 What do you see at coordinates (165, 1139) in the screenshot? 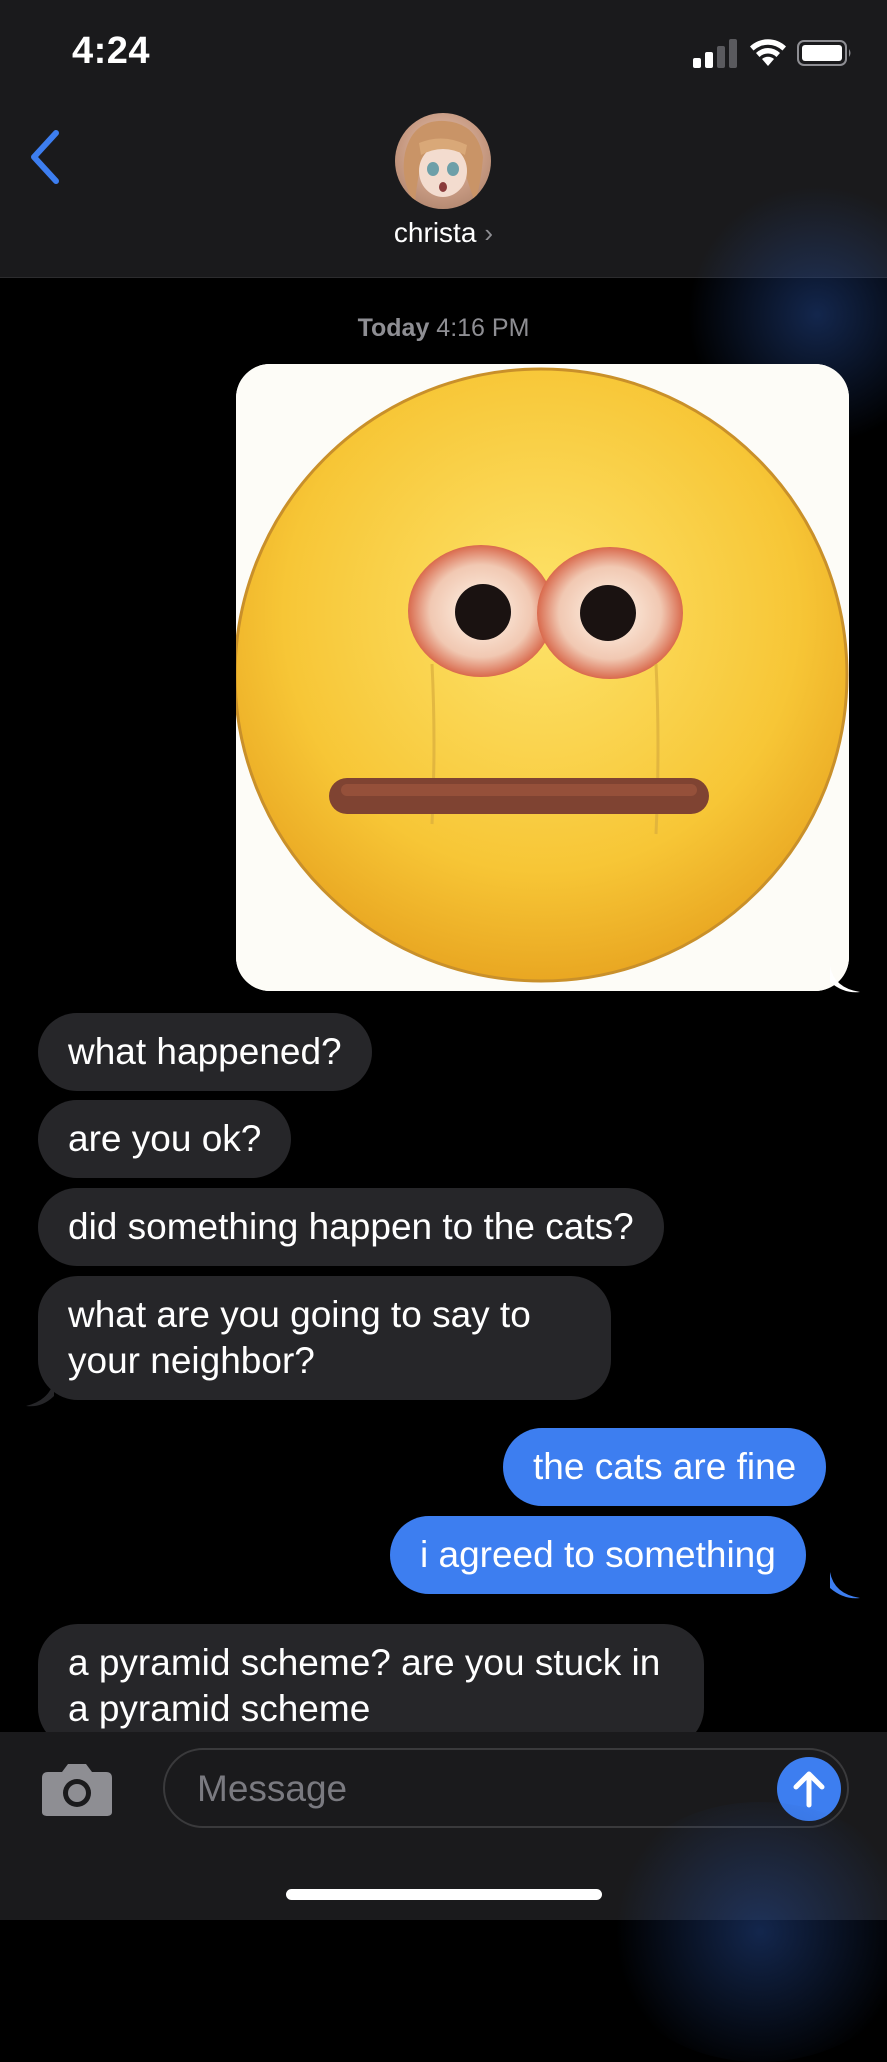
I see `incoming-message: are you ok?` at bounding box center [165, 1139].